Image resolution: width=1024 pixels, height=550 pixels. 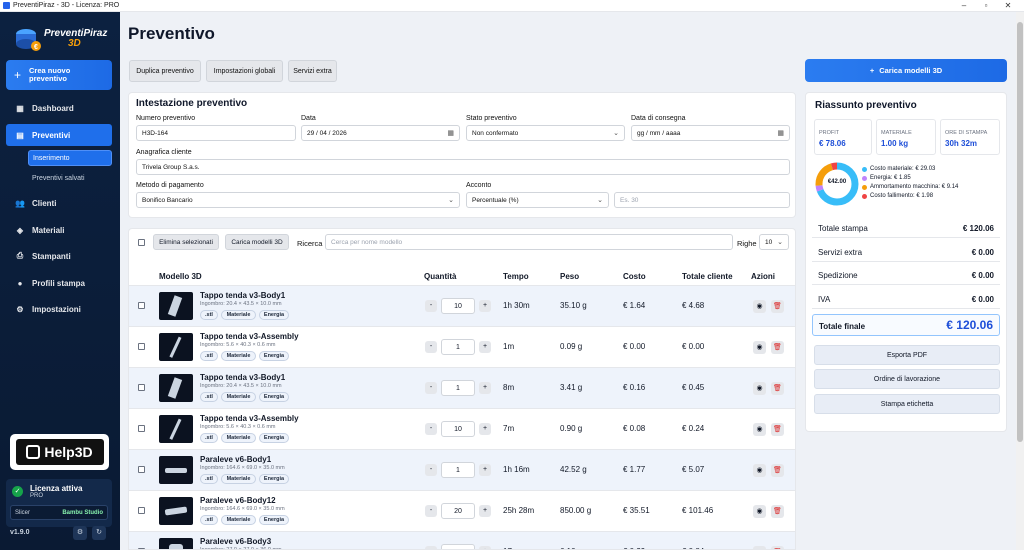 What do you see at coordinates (257, 242) in the screenshot?
I see `load-models-button: Carica modelli 3D` at bounding box center [257, 242].